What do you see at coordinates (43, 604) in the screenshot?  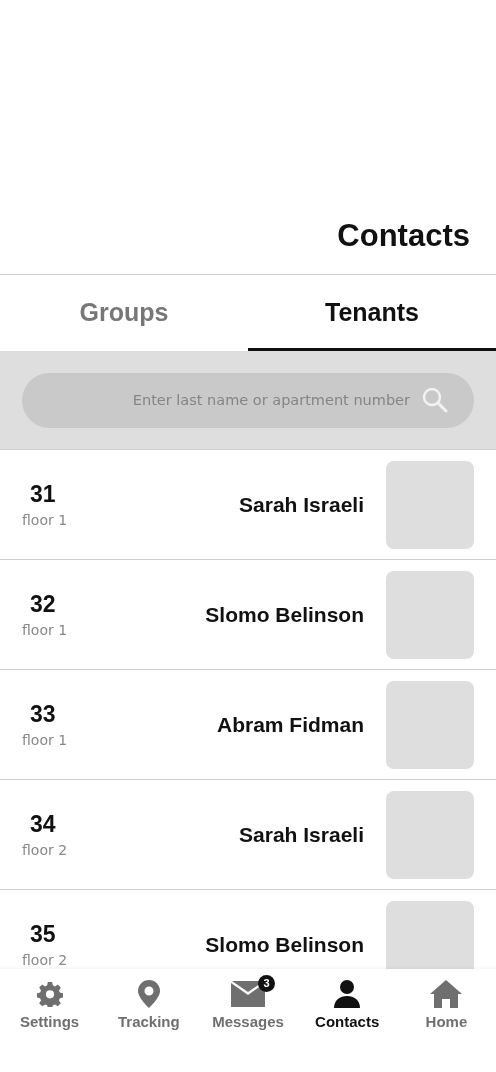 I see `apartment-number: 32` at bounding box center [43, 604].